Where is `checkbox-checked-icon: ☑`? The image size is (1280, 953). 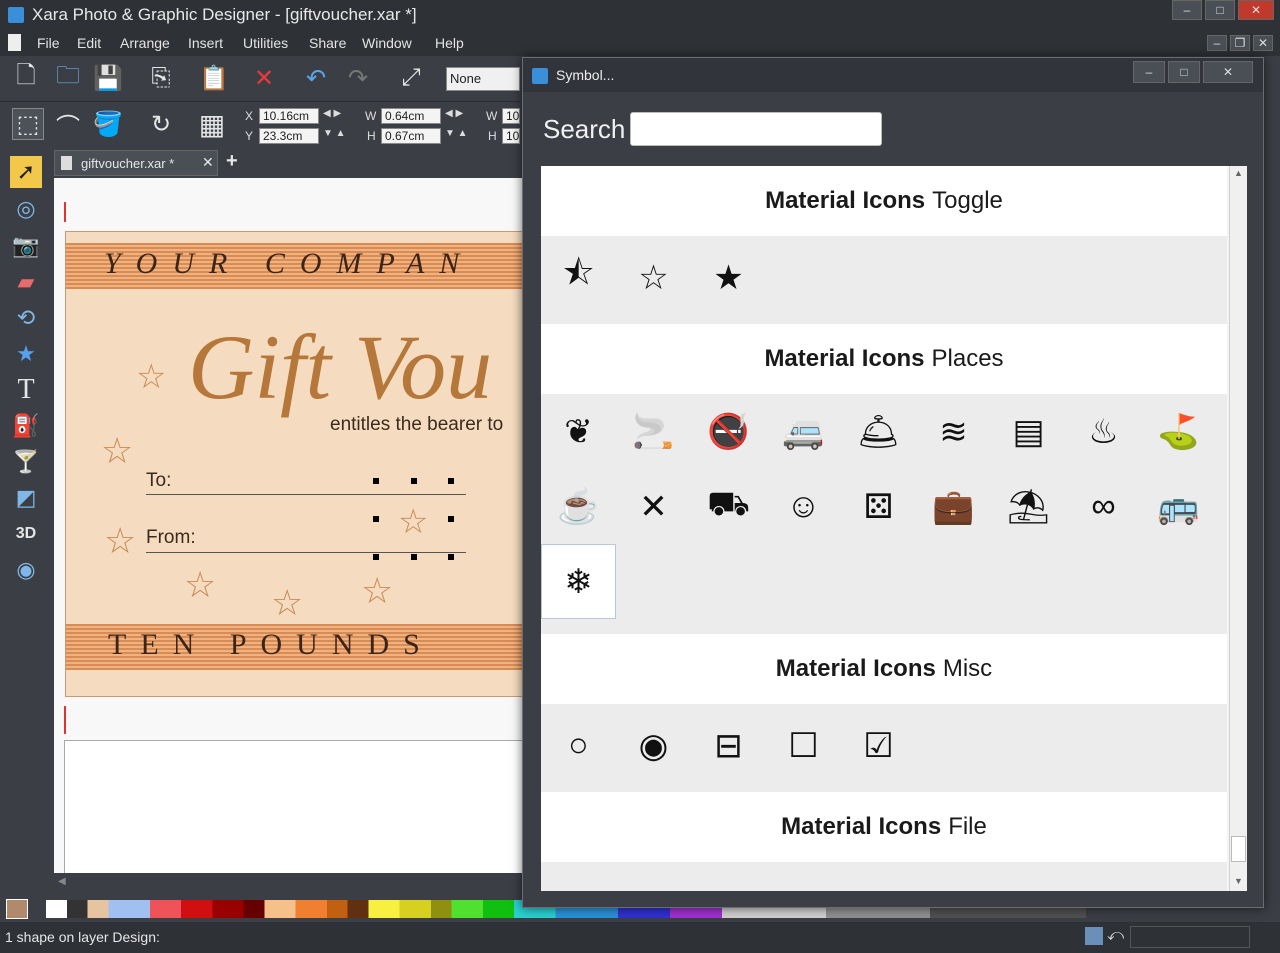
checkbox-checked-icon: ☑ is located at coordinates (878, 745).